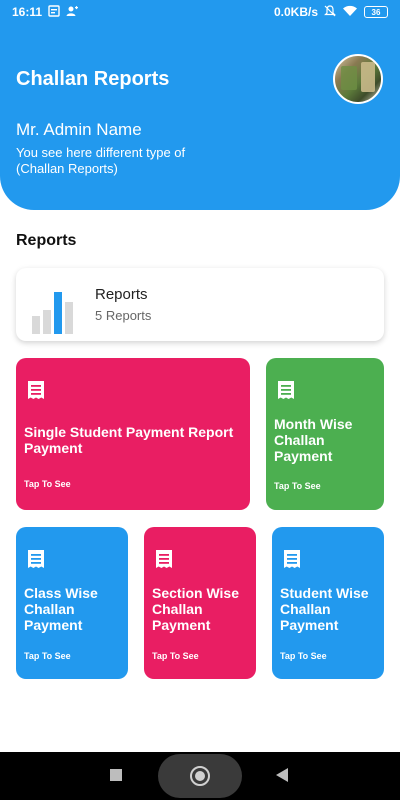 This screenshot has width=400, height=800. I want to click on tile-section-wise-challan: Section Wise Challan Payment Tap To See, so click(200, 603).